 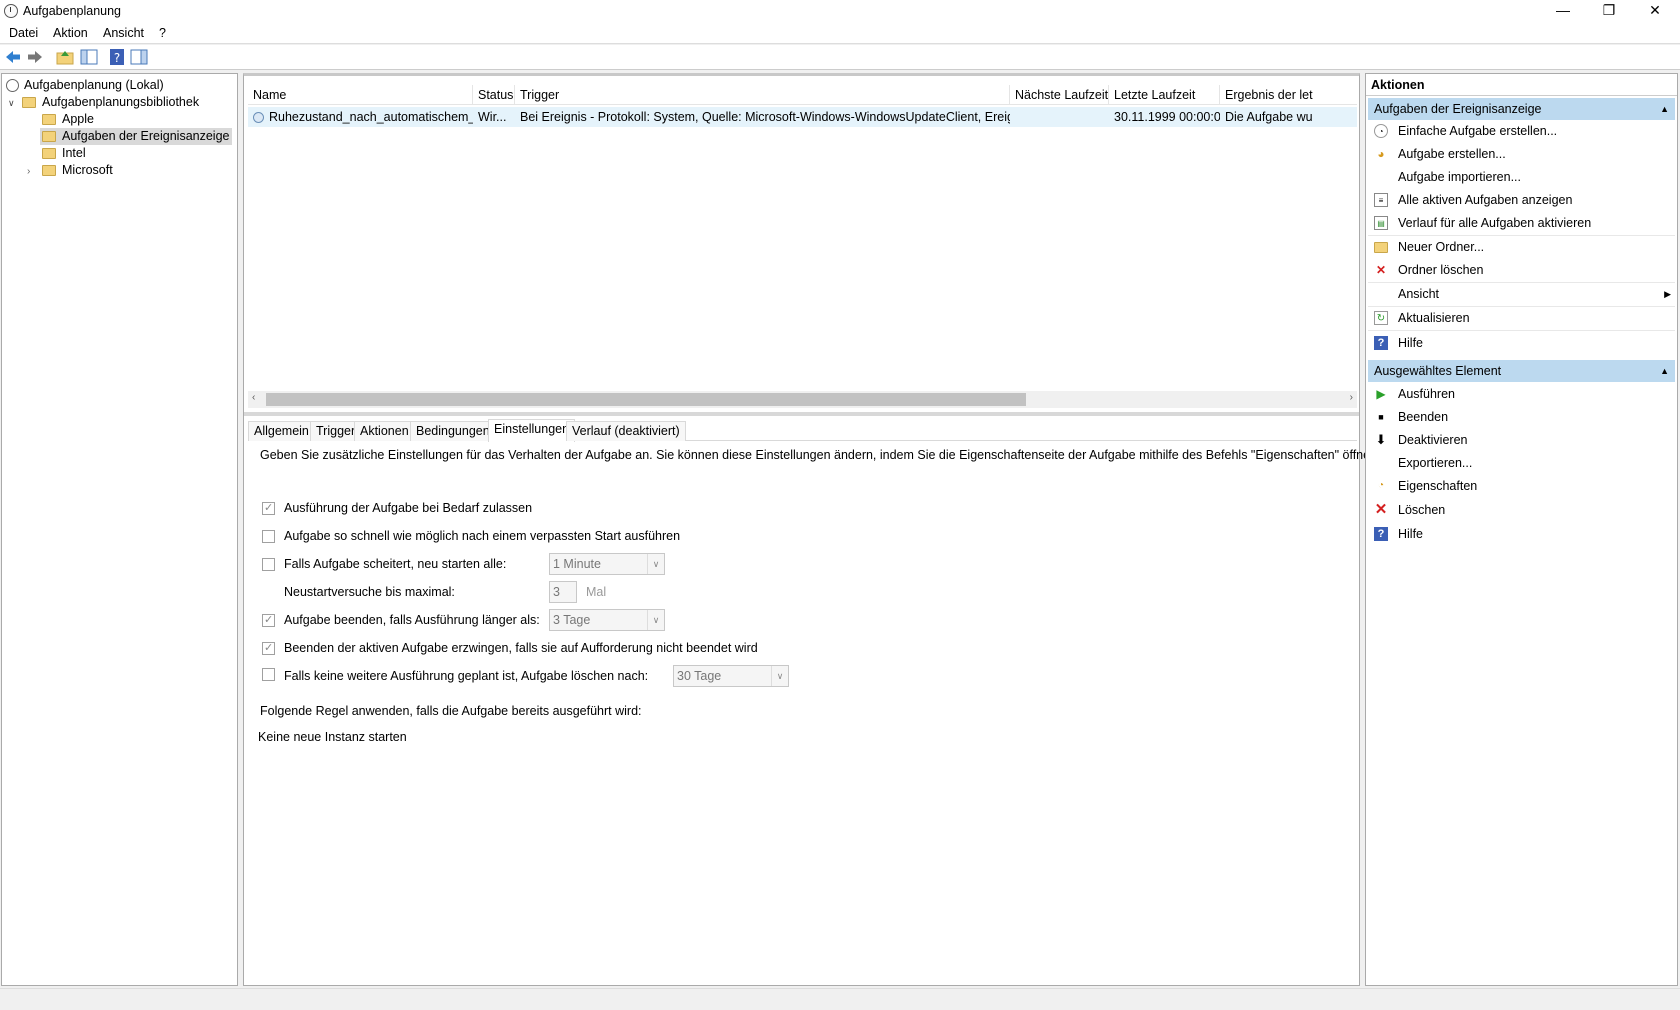 What do you see at coordinates (12, 86) in the screenshot?
I see `clock-icon` at bounding box center [12, 86].